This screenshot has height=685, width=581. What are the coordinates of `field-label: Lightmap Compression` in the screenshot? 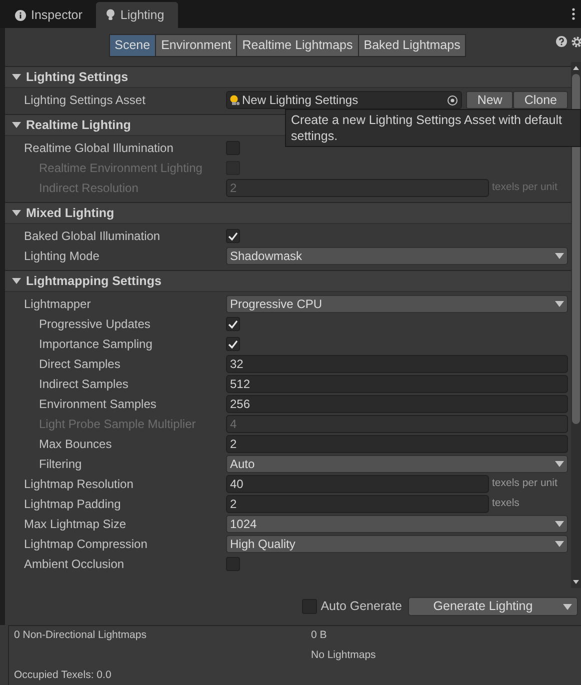 It's located at (85, 544).